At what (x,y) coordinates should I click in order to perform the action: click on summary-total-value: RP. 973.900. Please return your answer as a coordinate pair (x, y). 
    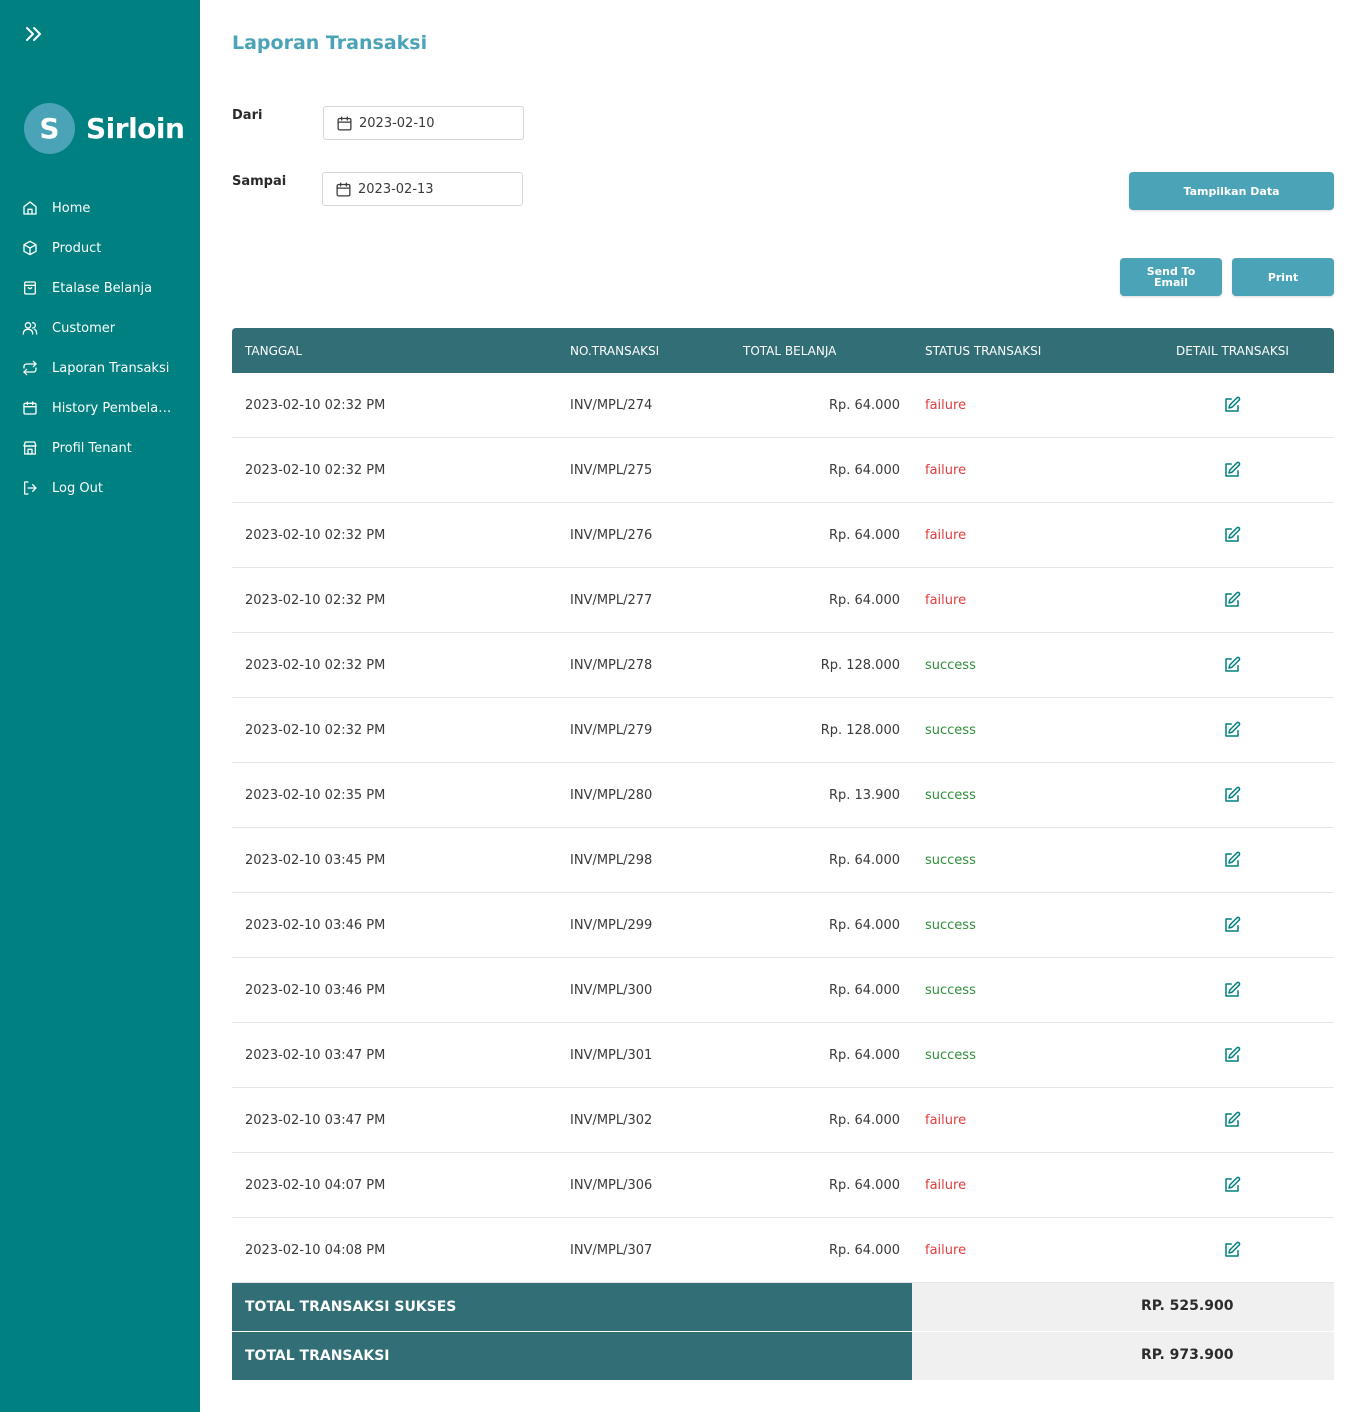
    Looking at the image, I should click on (1187, 1355).